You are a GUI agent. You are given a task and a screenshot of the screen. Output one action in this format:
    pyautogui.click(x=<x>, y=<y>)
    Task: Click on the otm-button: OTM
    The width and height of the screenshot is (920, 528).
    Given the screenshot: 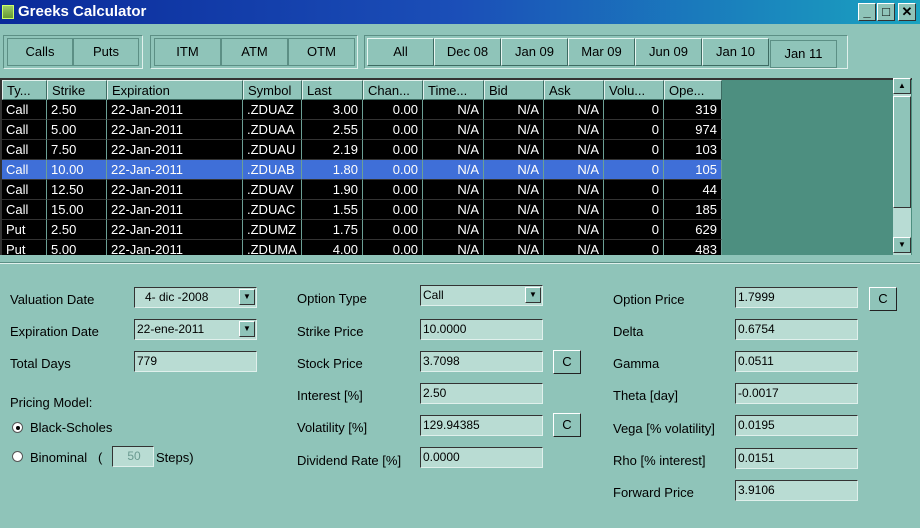 What is the action you would take?
    pyautogui.click(x=321, y=52)
    